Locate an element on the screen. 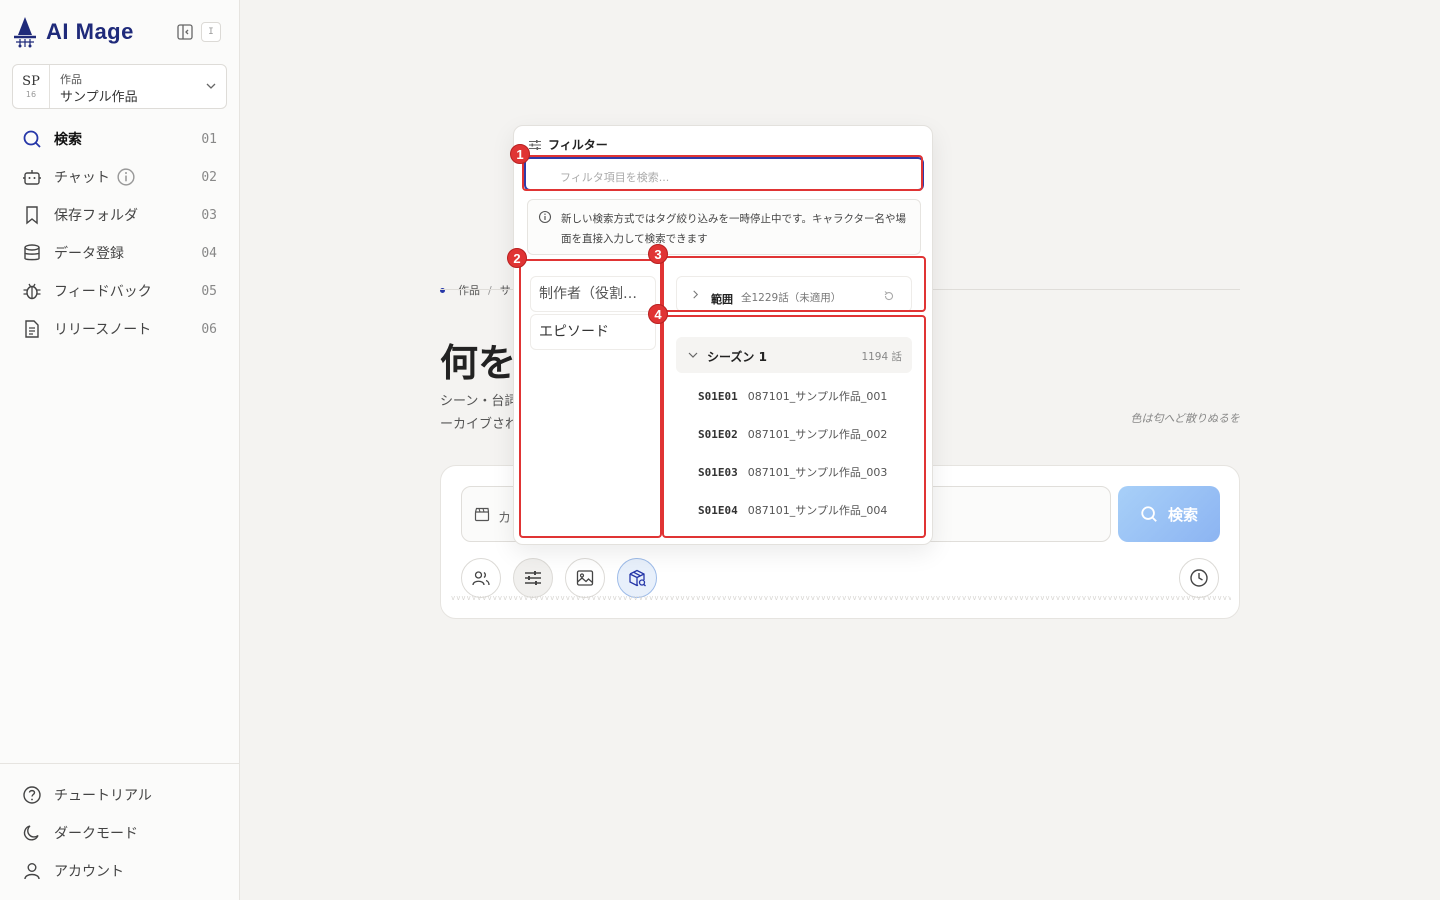 The width and height of the screenshot is (1440, 900). nav-label: データ登録 is located at coordinates (89, 254).